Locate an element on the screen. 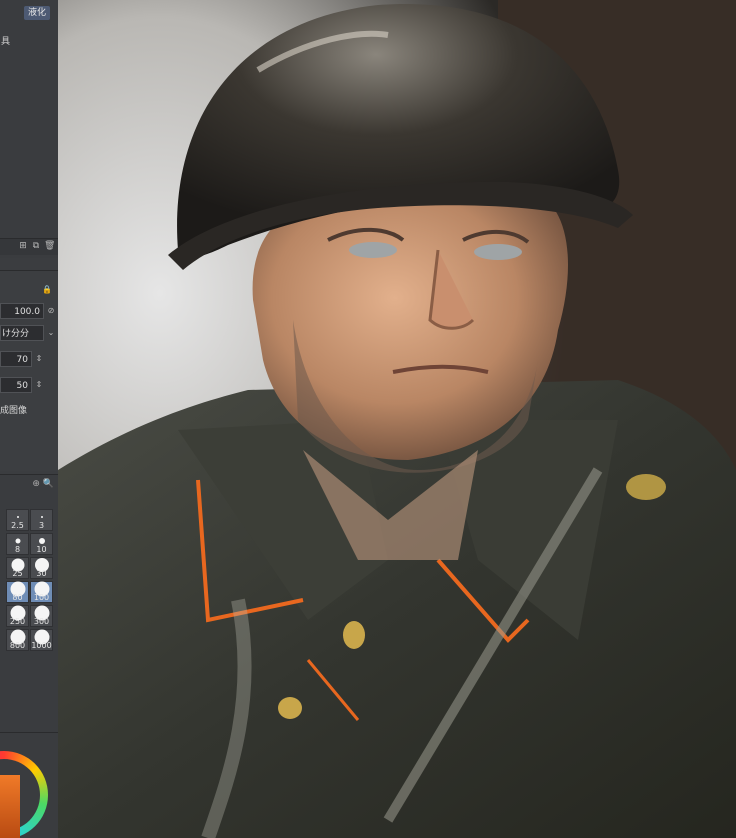  brush-size-label: 250 is located at coordinates (17, 621).